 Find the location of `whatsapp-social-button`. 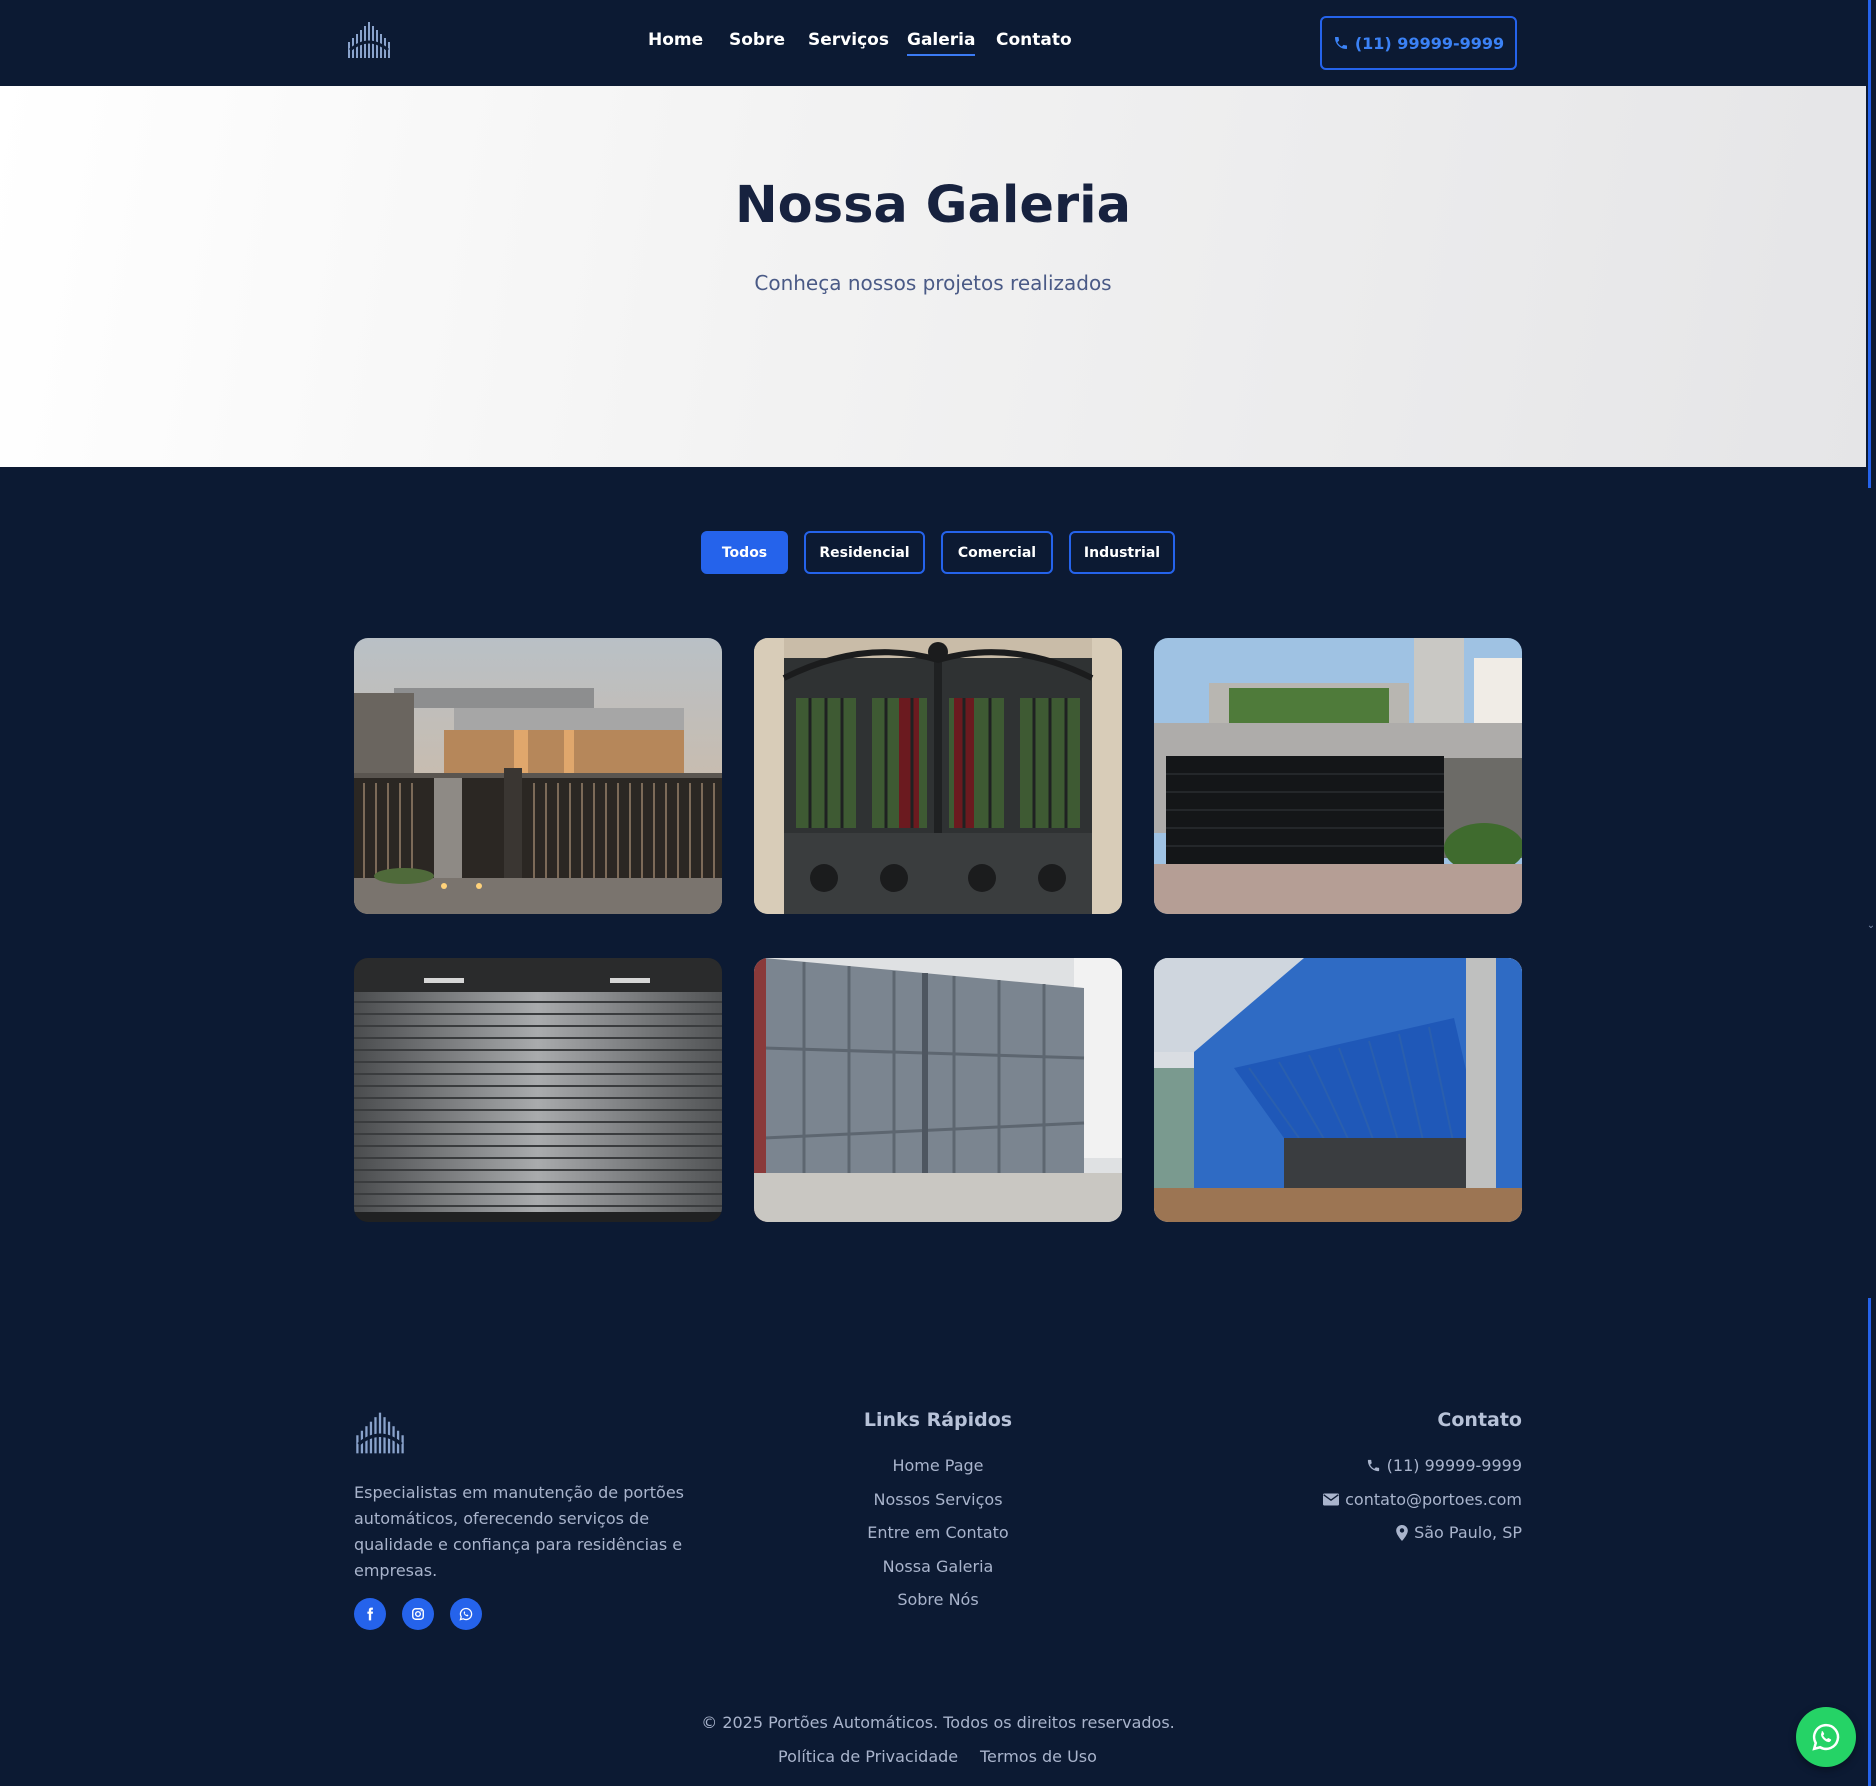

whatsapp-social-button is located at coordinates (466, 1614).